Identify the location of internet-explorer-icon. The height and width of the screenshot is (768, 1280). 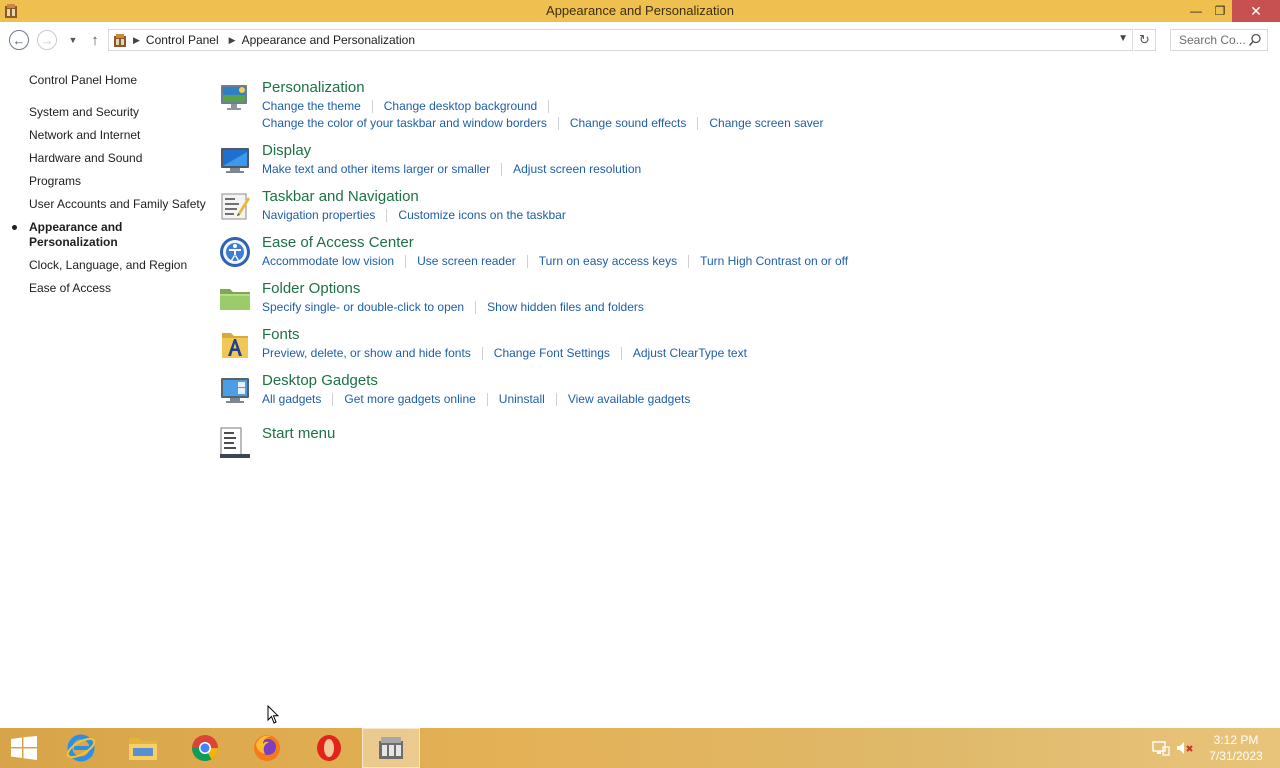
(81, 748).